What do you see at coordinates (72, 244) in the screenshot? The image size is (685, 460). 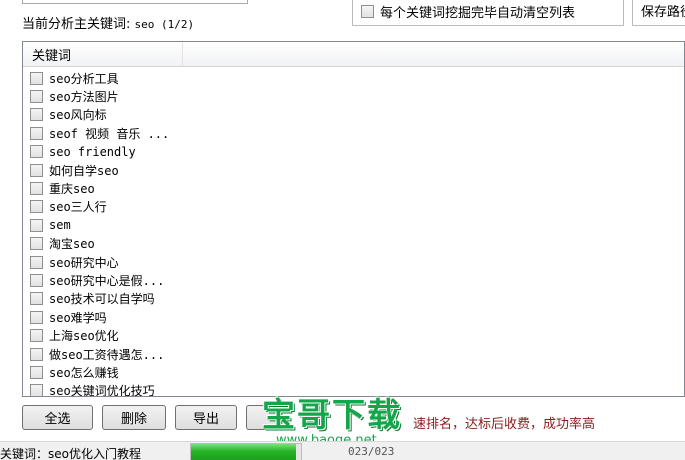 I see `list-item-label: 淘宝seo` at bounding box center [72, 244].